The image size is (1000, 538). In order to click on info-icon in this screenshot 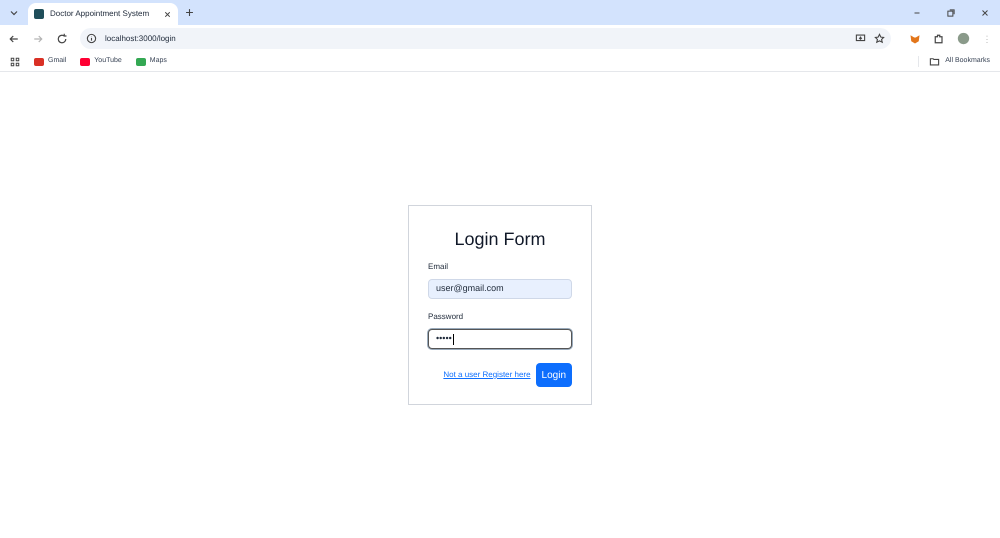, I will do `click(91, 38)`.